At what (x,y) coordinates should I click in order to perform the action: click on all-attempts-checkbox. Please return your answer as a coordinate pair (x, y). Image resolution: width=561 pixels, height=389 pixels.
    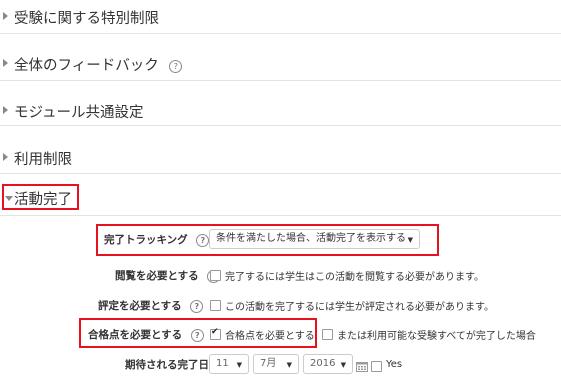
    Looking at the image, I should click on (327, 334).